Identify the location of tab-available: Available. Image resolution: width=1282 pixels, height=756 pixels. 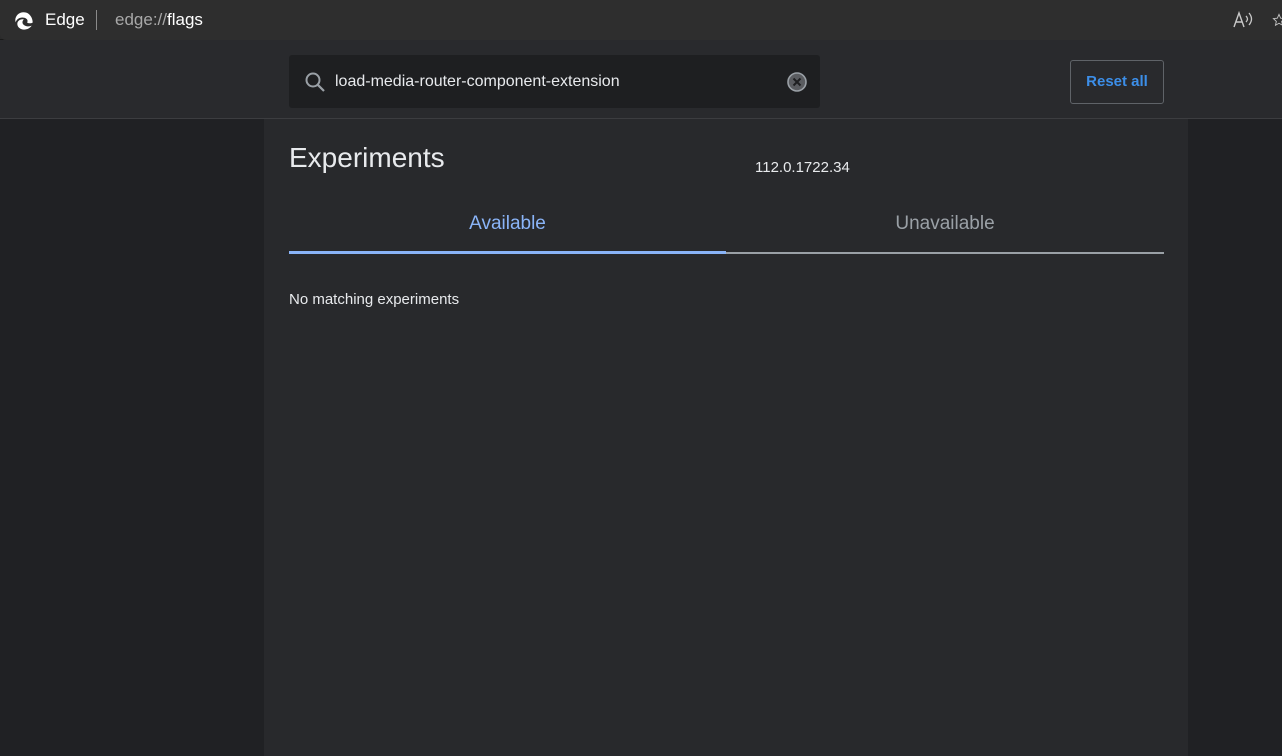
(507, 229).